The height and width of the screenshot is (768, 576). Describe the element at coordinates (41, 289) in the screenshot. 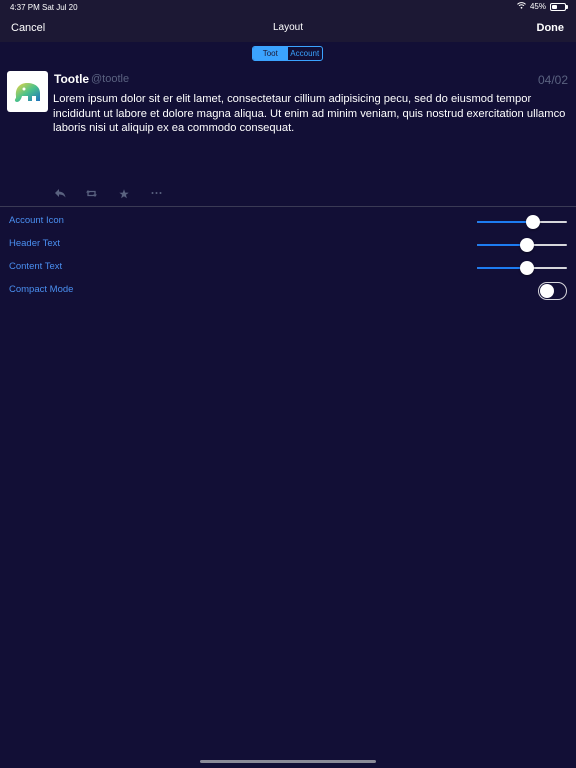

I see `setting-label: Compact Mode` at that location.